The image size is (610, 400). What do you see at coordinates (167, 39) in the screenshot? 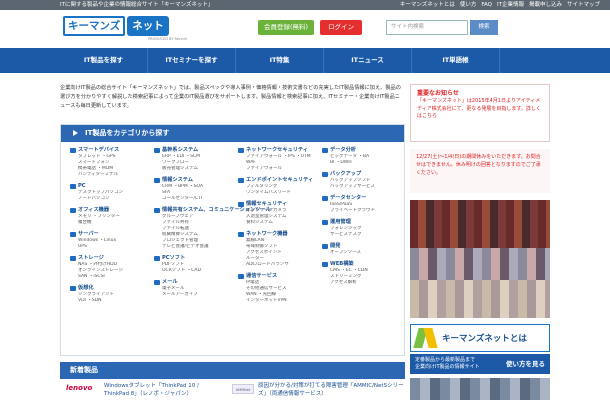
I see `produced-by: PRODUCED BY Recruit` at bounding box center [167, 39].